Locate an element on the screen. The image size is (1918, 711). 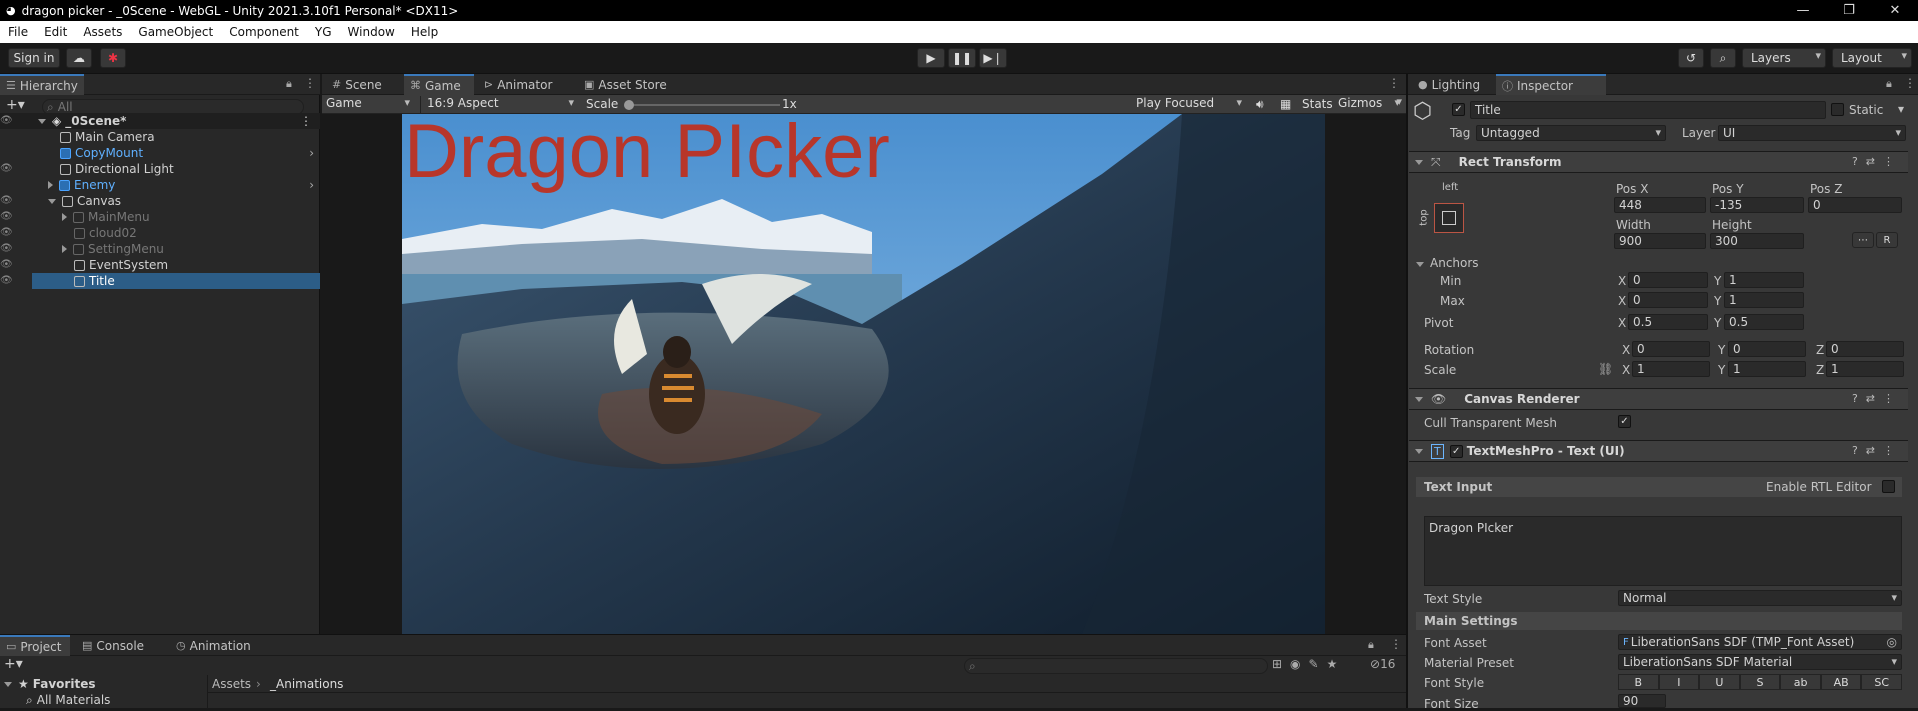
collab-icon: ✱ is located at coordinates (113, 58).